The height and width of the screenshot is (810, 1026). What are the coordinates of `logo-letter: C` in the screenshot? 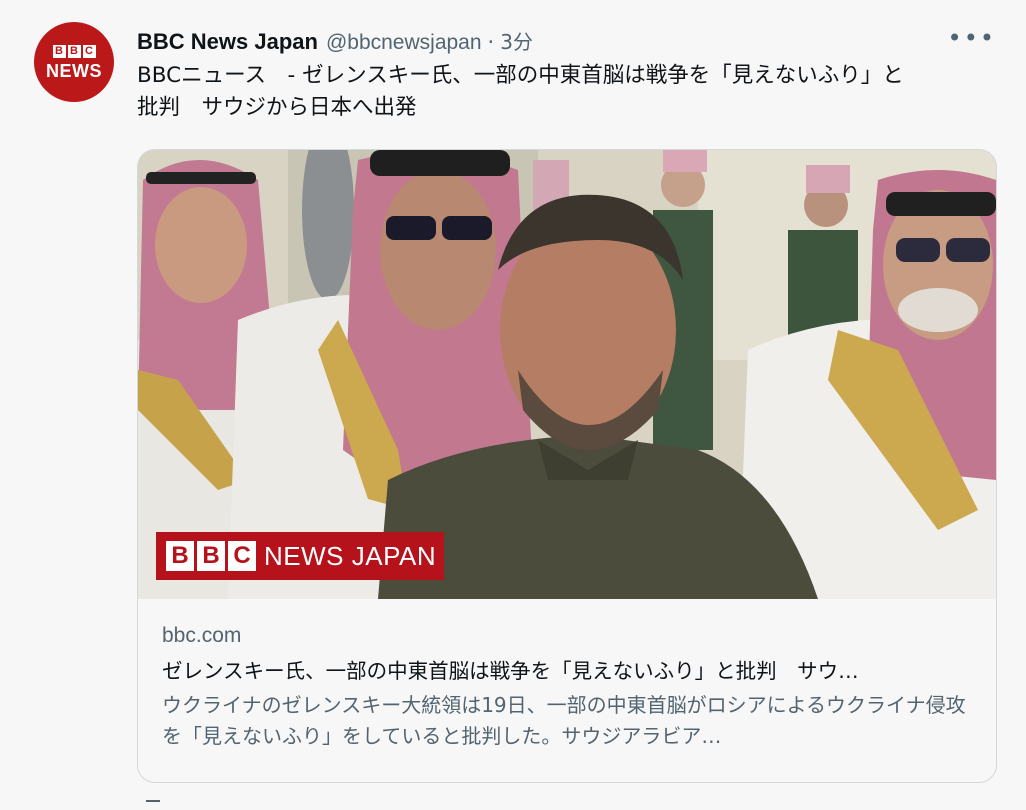 It's located at (242, 556).